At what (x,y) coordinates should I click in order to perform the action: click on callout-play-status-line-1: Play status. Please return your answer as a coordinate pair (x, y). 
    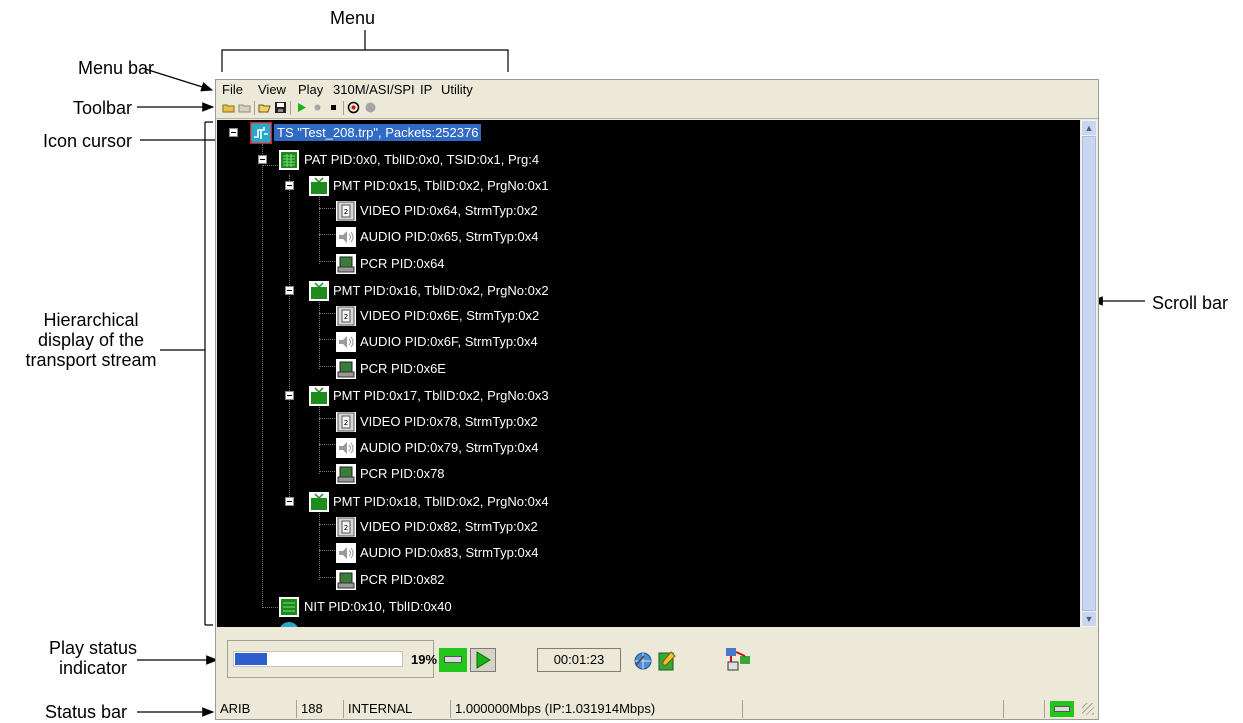
    Looking at the image, I should click on (93, 648).